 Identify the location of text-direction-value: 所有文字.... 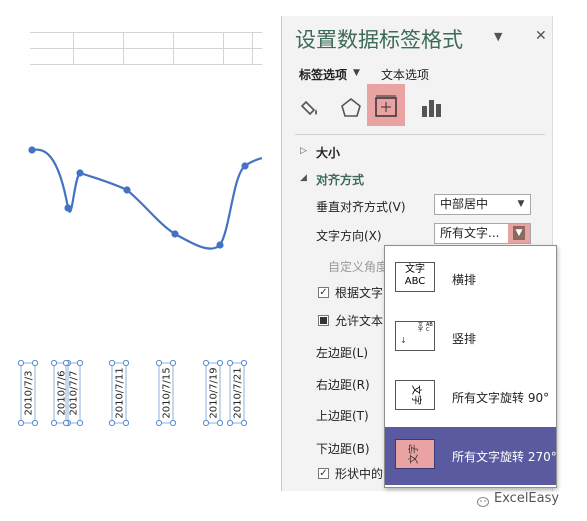
(470, 233).